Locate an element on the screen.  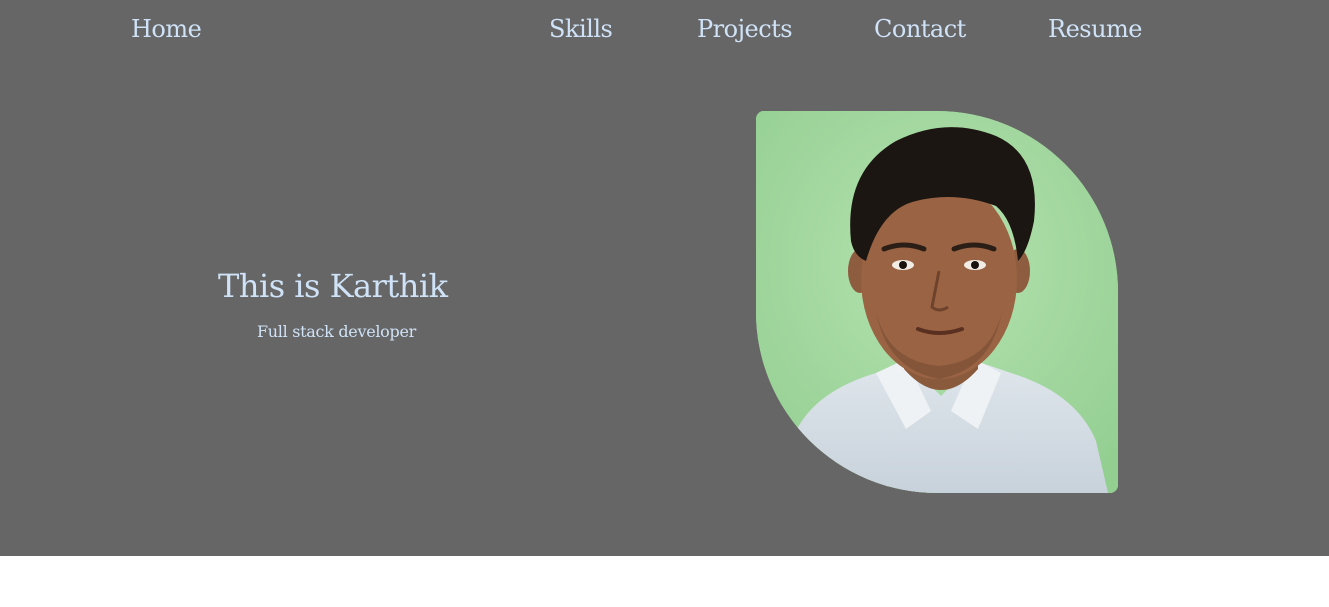
hero-subtitle: Full stack developer is located at coordinates (336, 331).